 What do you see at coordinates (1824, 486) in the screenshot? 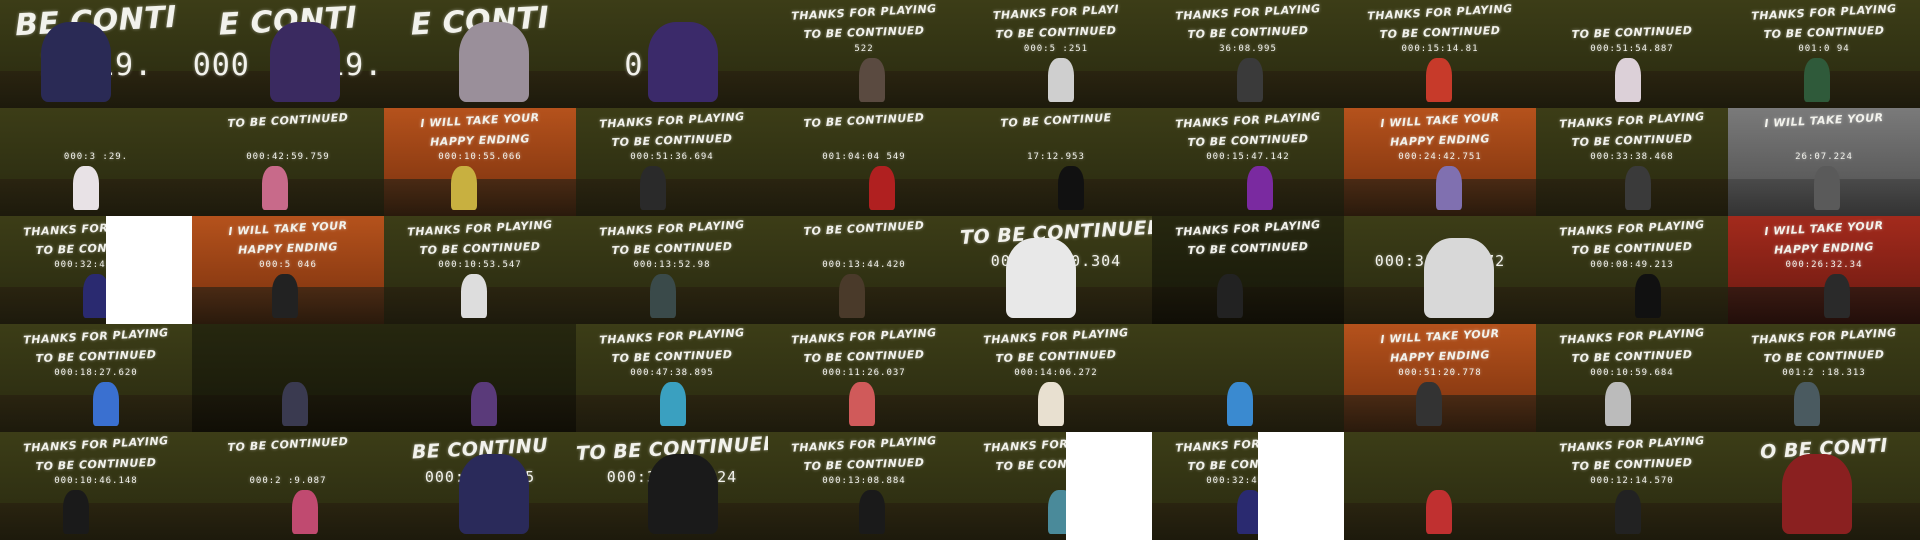
I see `thumbnail-tile: O BE CONTI000` at bounding box center [1824, 486].